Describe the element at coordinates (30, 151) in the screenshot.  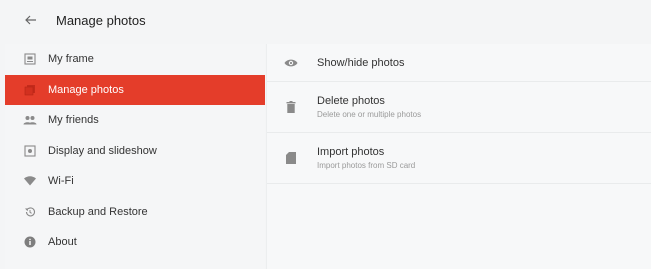
I see `display-icon` at that location.